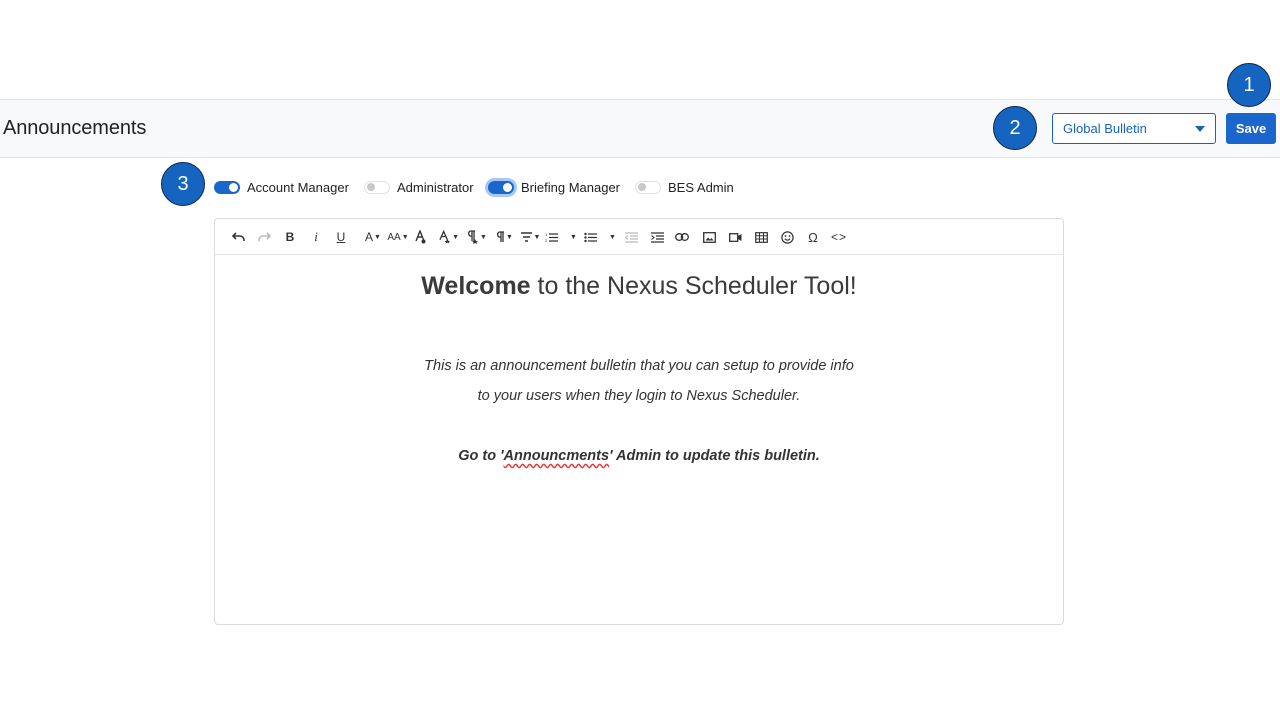 The width and height of the screenshot is (1280, 720). I want to click on role-toggle-briefing-manager: Briefing Manager, so click(554, 187).